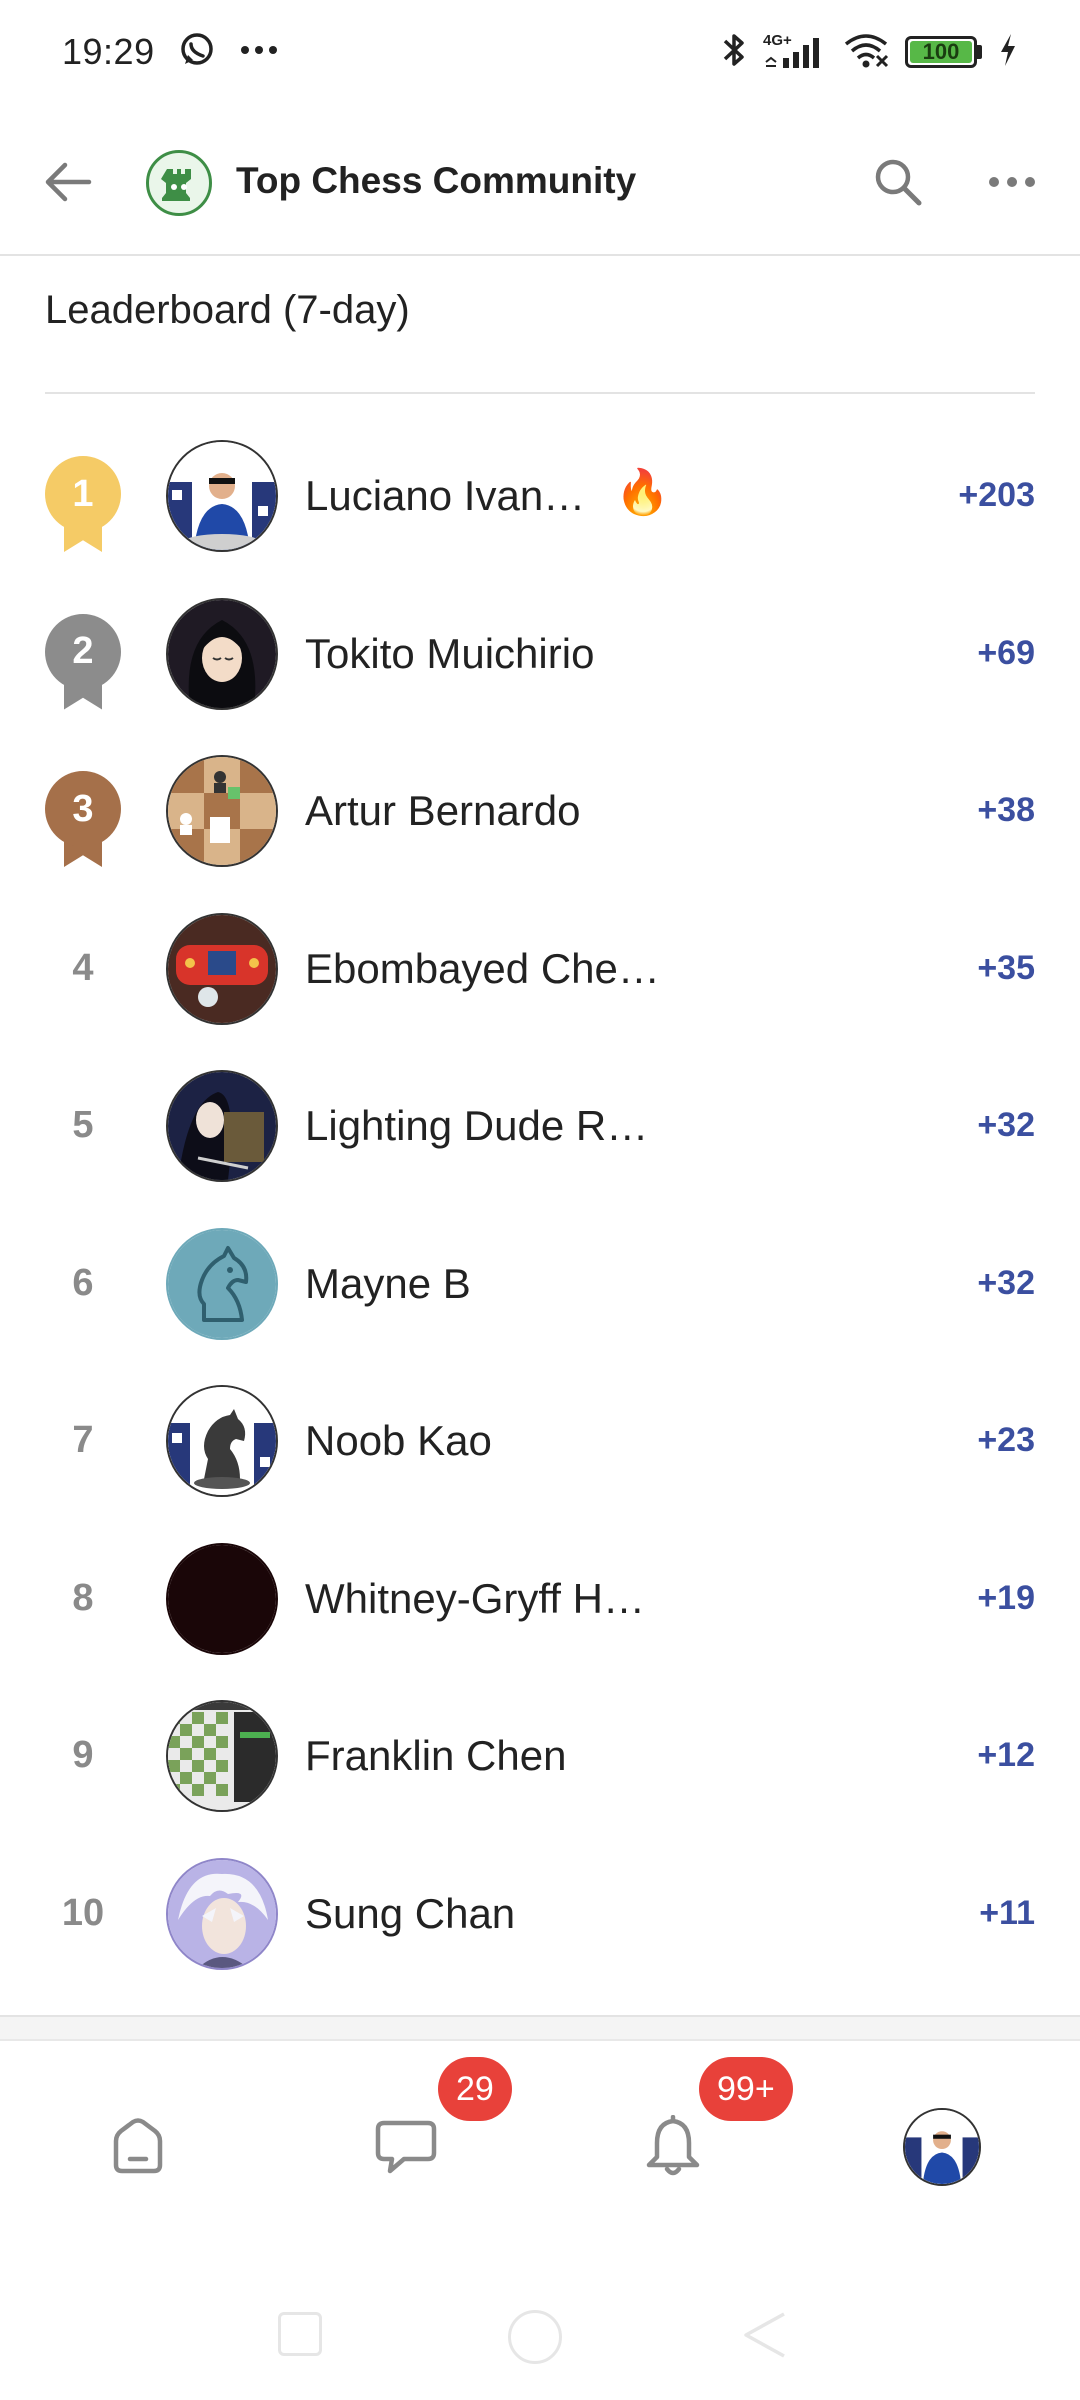  What do you see at coordinates (227, 310) in the screenshot?
I see `section-title: Leaderboard (7-day)` at bounding box center [227, 310].